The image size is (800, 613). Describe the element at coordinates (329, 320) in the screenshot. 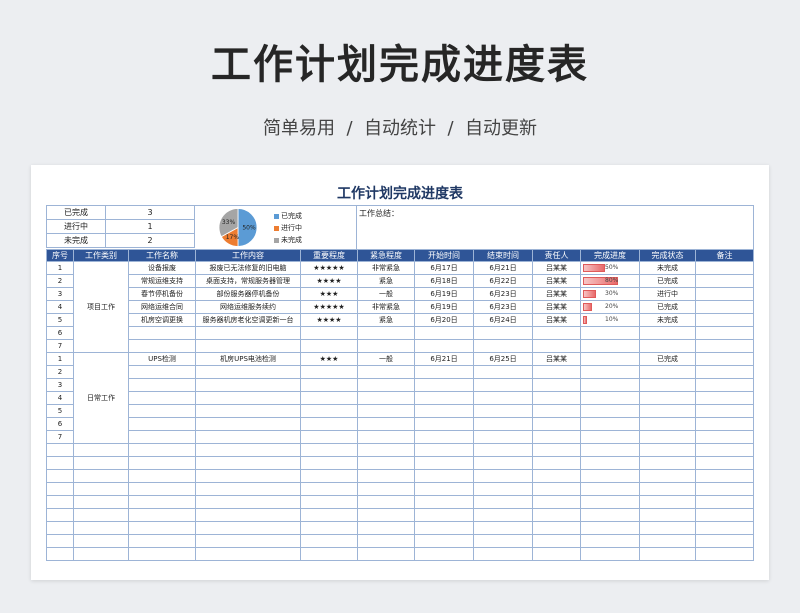

I see `importance-stars: ★★★★` at that location.